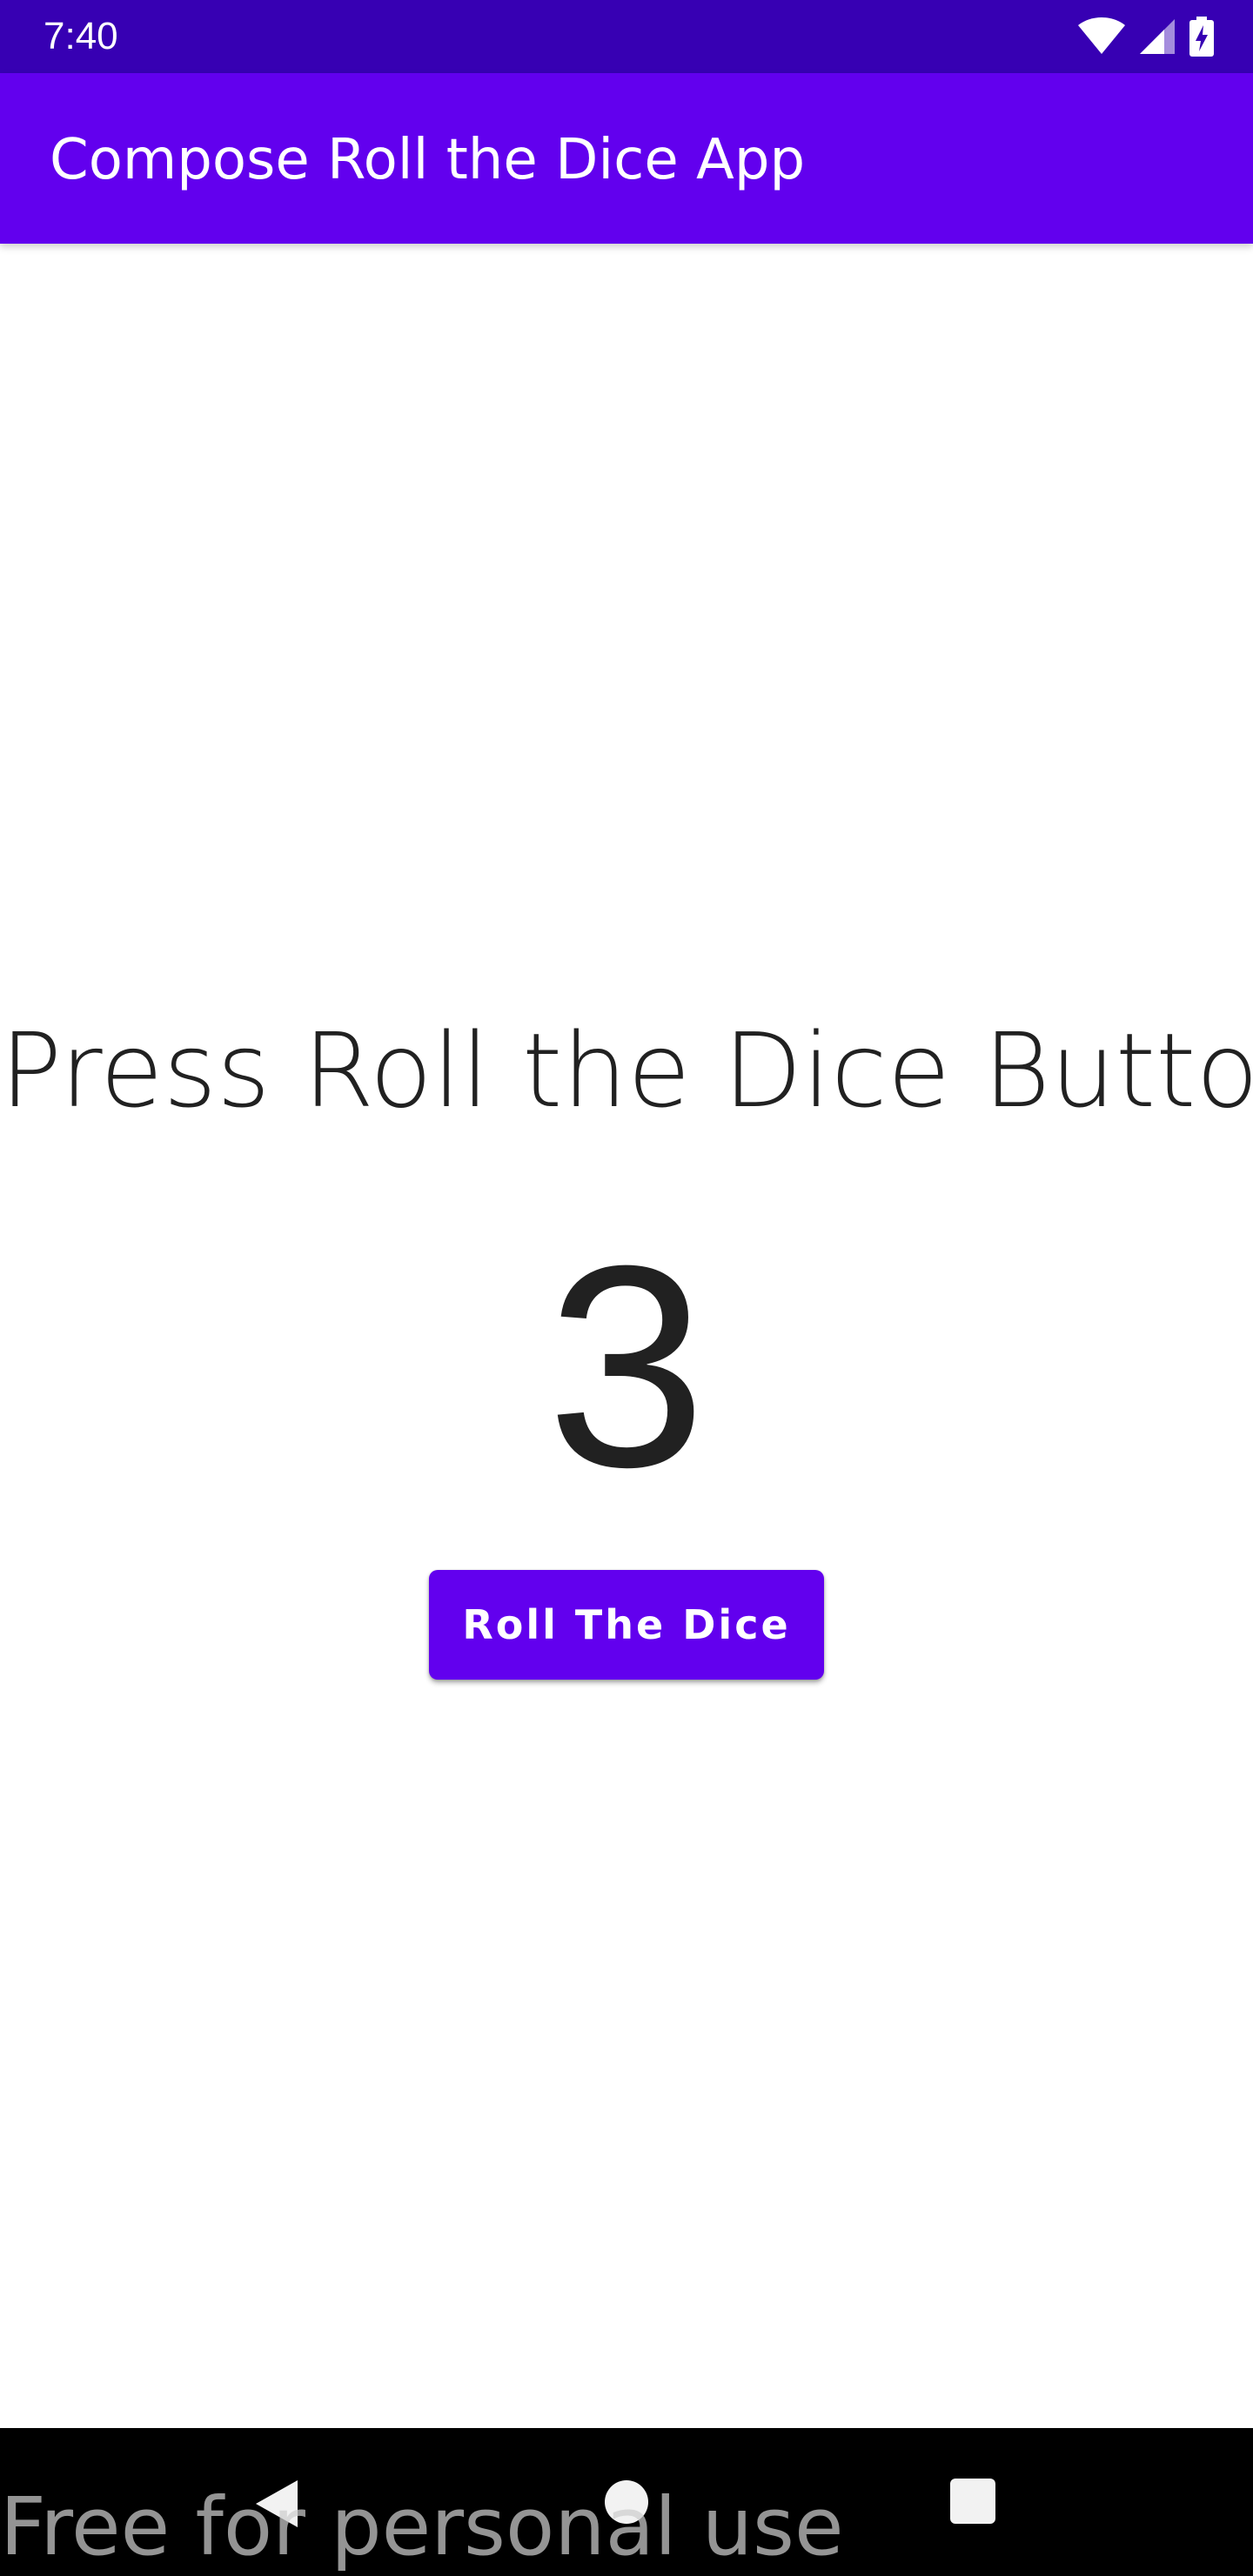 The width and height of the screenshot is (1253, 2576). What do you see at coordinates (626, 1625) in the screenshot?
I see `roll-the-dice-button: Roll The Dice` at bounding box center [626, 1625].